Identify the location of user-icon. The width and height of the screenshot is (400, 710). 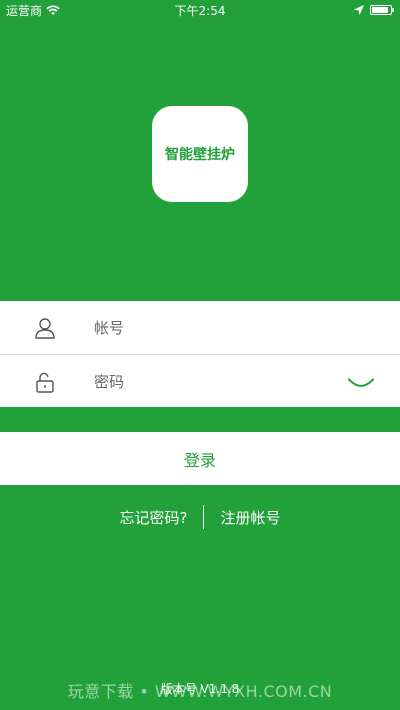
(45, 328).